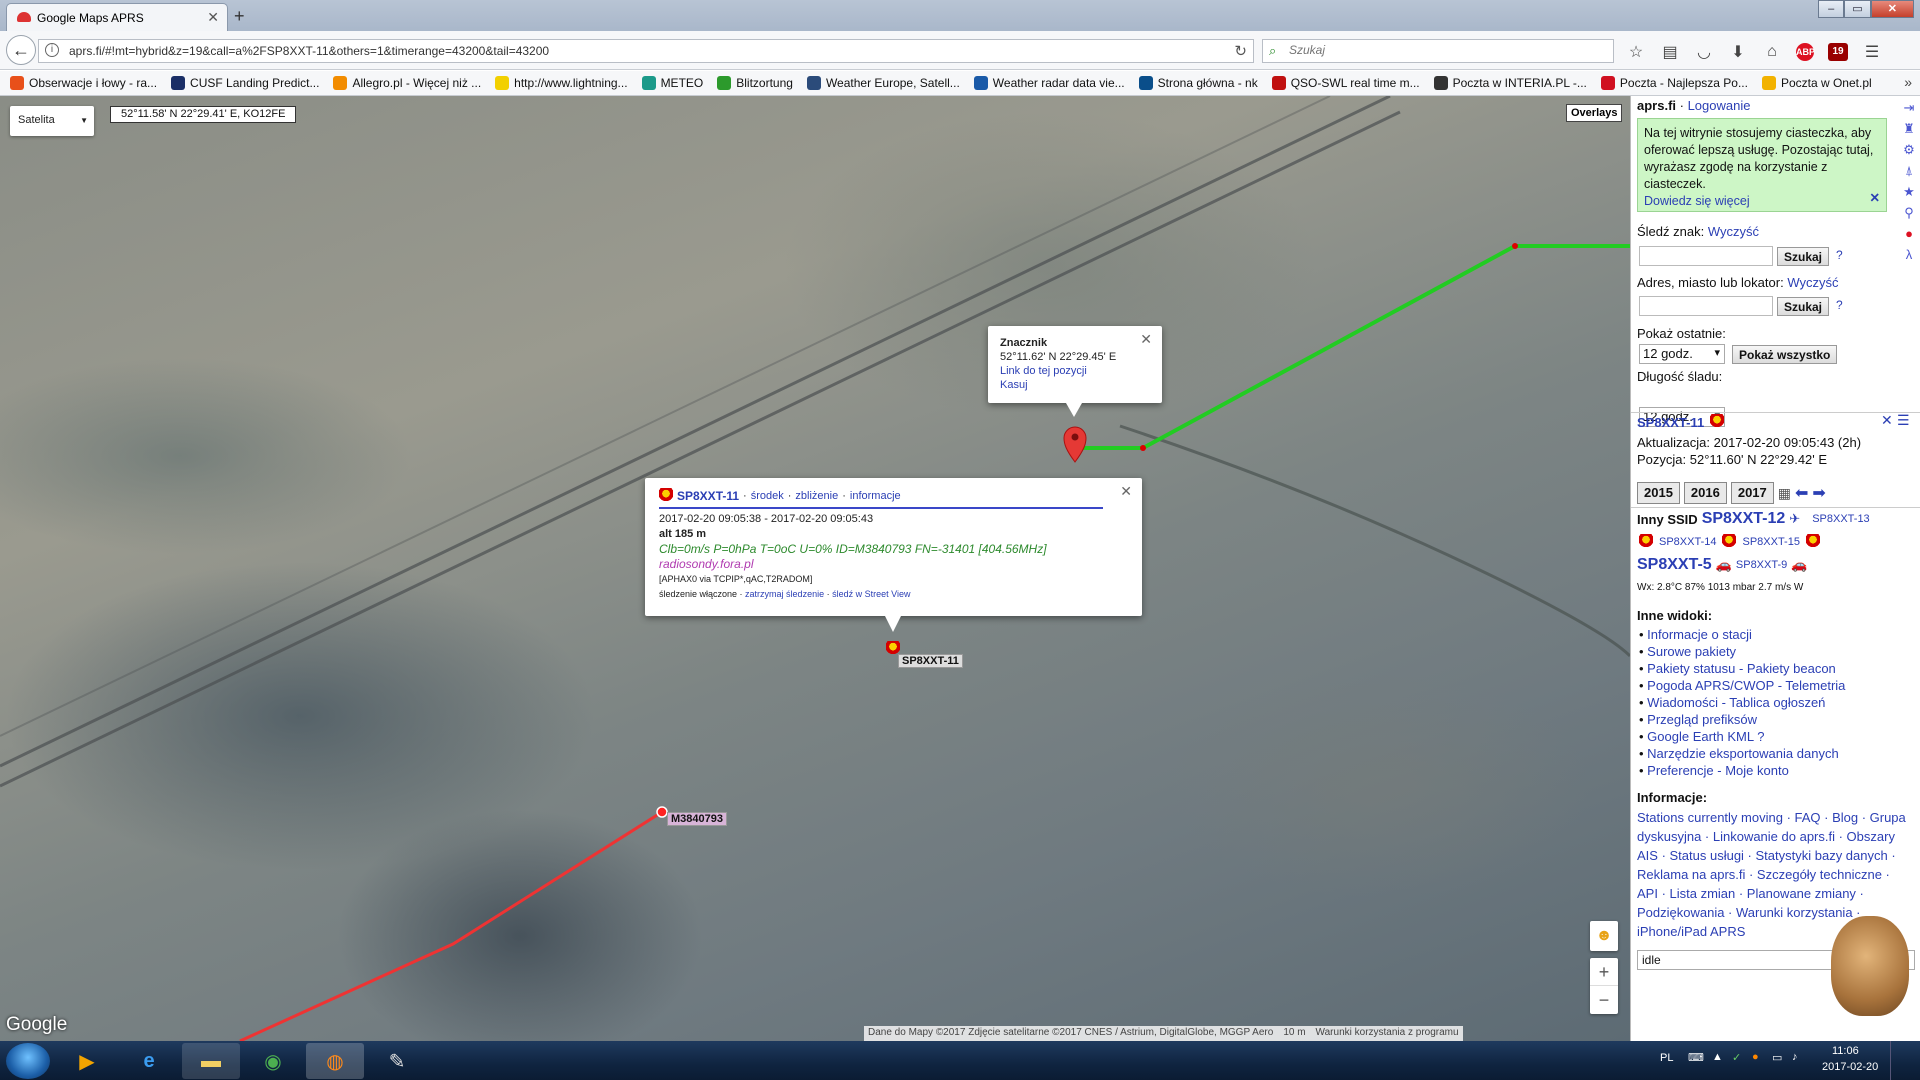  Describe the element at coordinates (1801, 493) in the screenshot. I see `previous-arrow-icon: ⬅` at that location.